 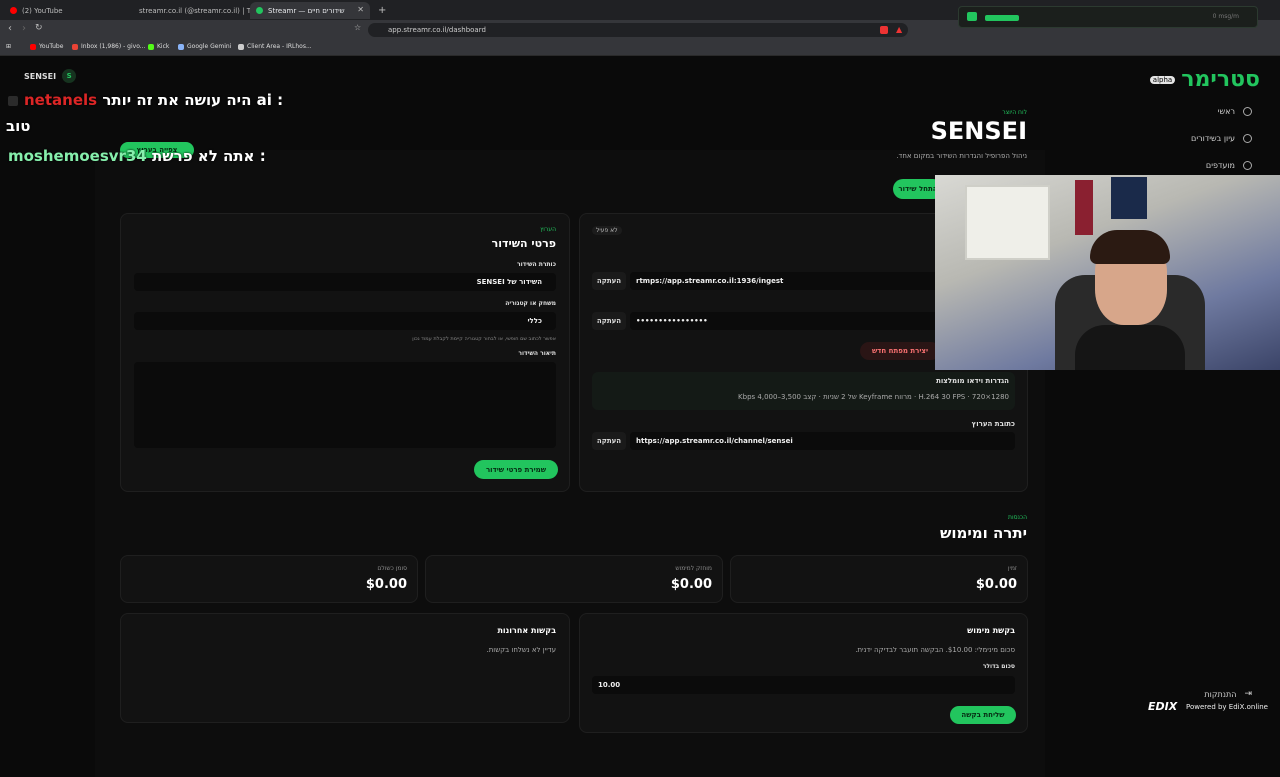 What do you see at coordinates (609, 441) in the screenshot?
I see `copy-channel-button: העתקה` at bounding box center [609, 441].